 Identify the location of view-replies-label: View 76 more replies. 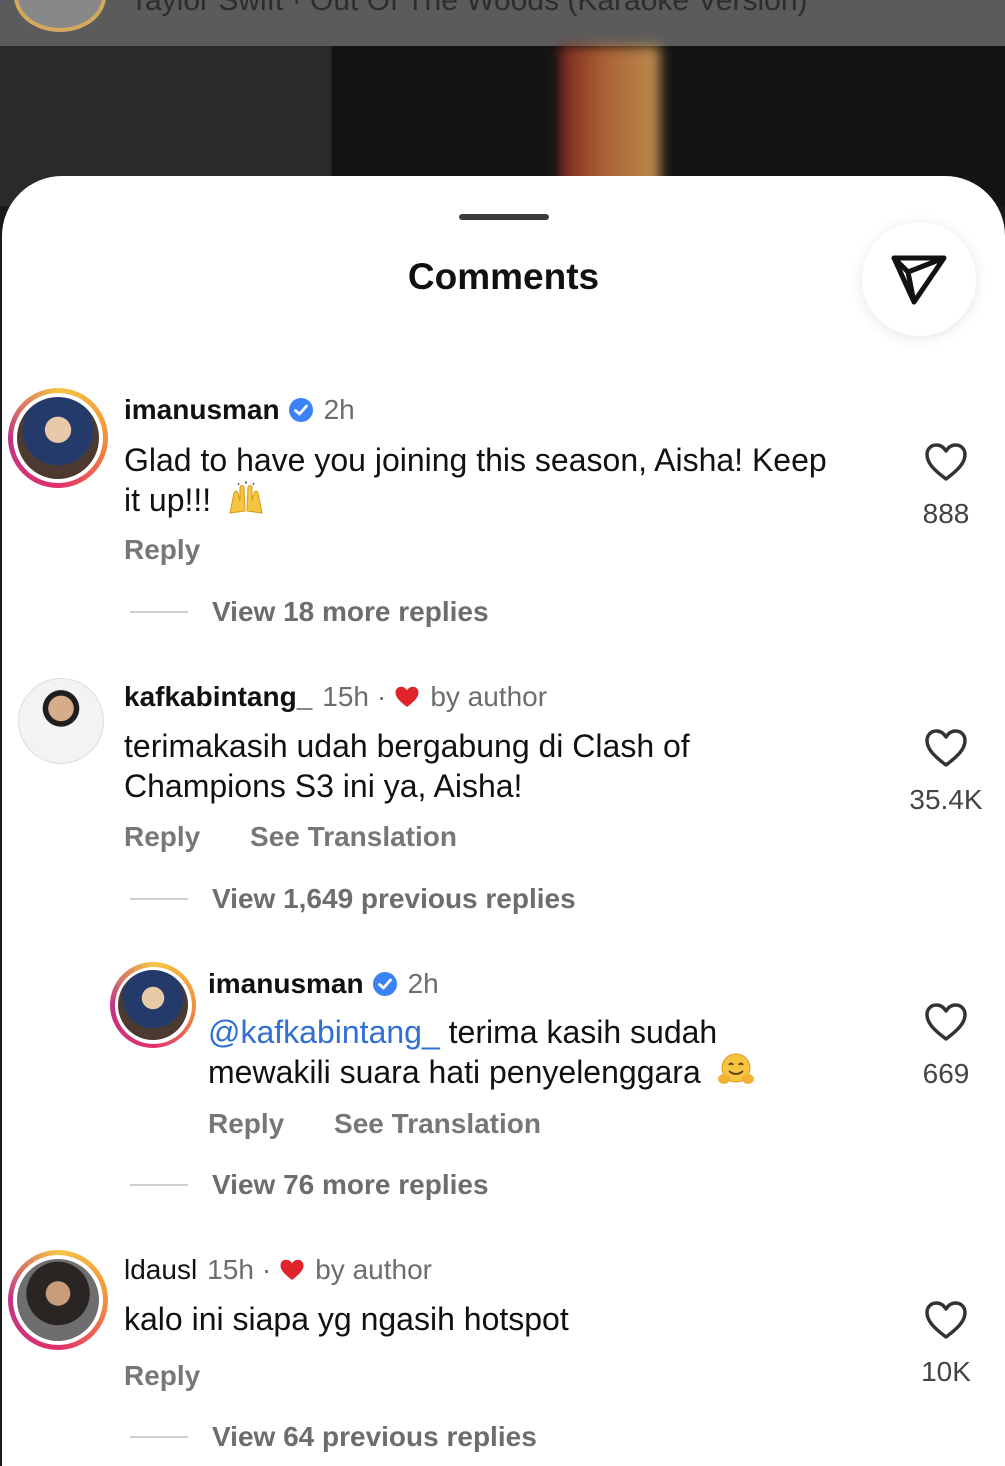
(350, 1184).